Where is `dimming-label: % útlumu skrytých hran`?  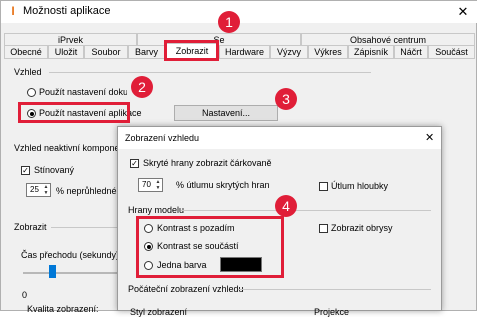 dimming-label: % útlumu skrytých hran is located at coordinates (223, 185).